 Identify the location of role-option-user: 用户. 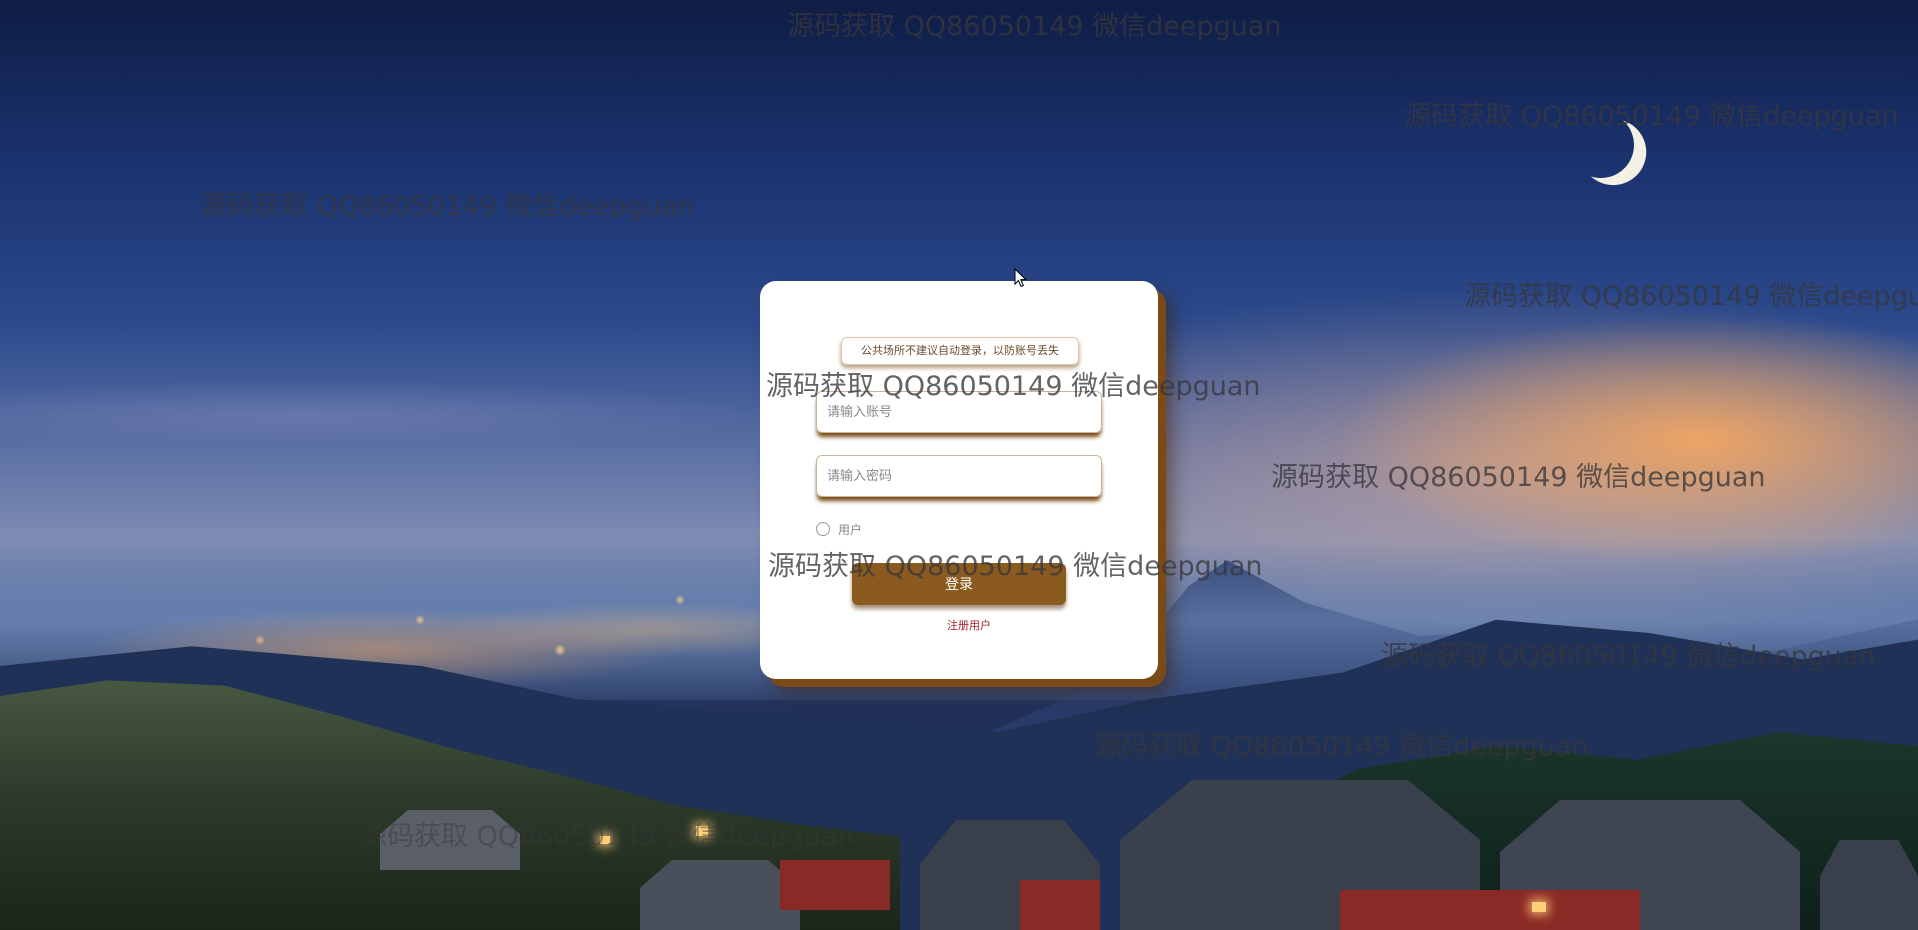
(839, 529).